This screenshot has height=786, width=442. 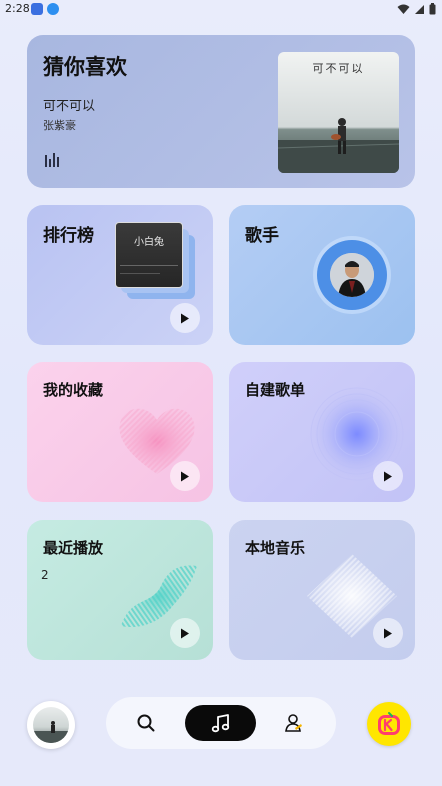 I want to click on profile-icon, so click(x=293, y=723).